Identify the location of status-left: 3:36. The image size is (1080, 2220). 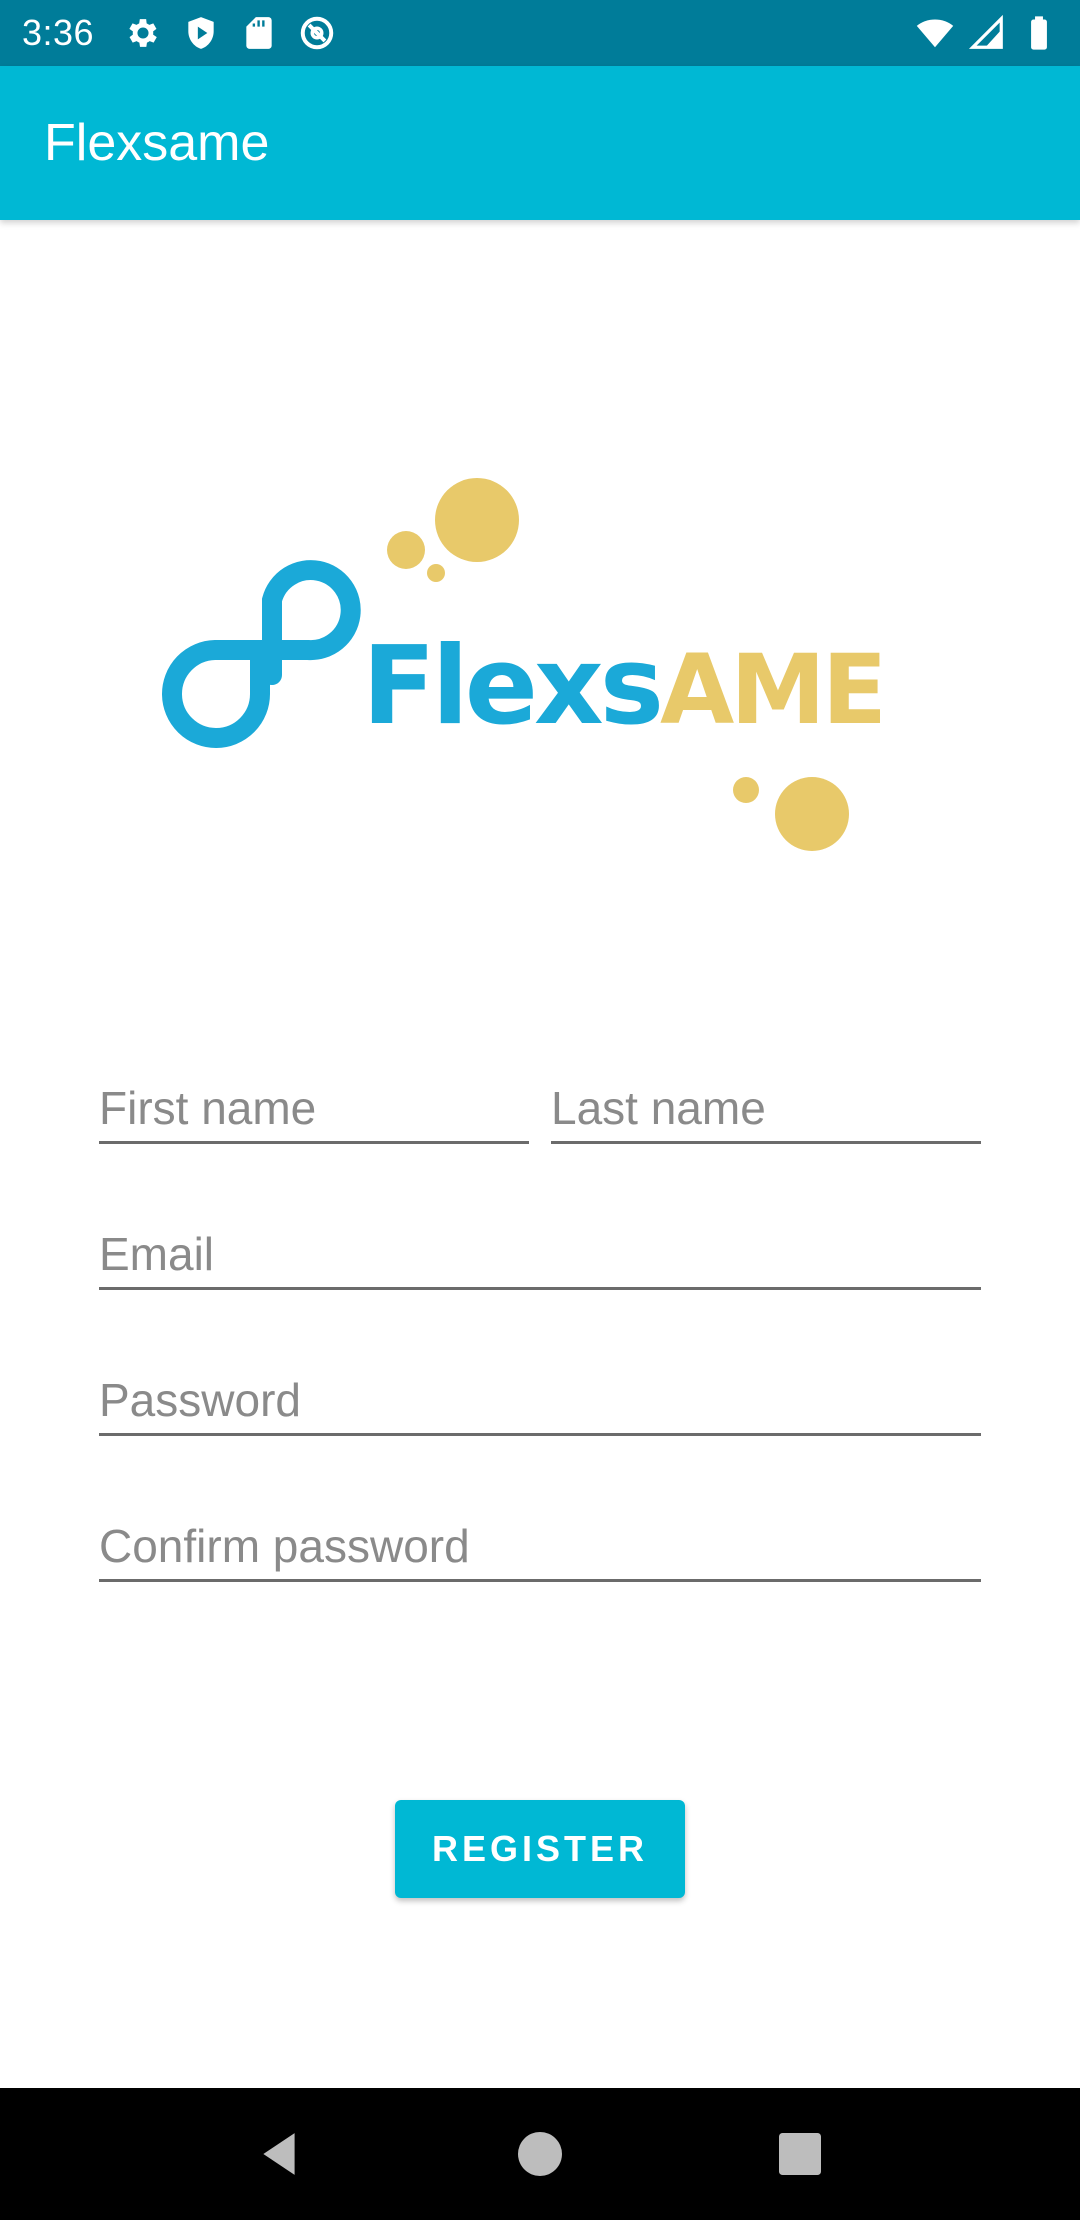
(179, 33).